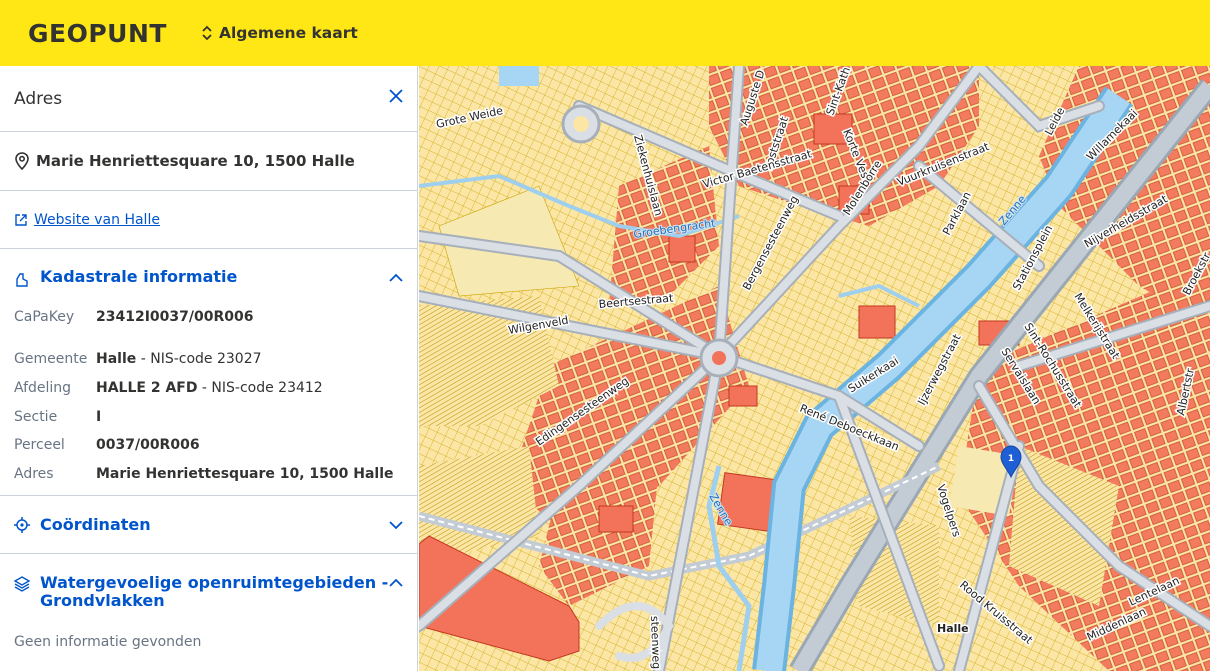 The height and width of the screenshot is (671, 1210). I want to click on location-pin-icon, so click(22, 161).